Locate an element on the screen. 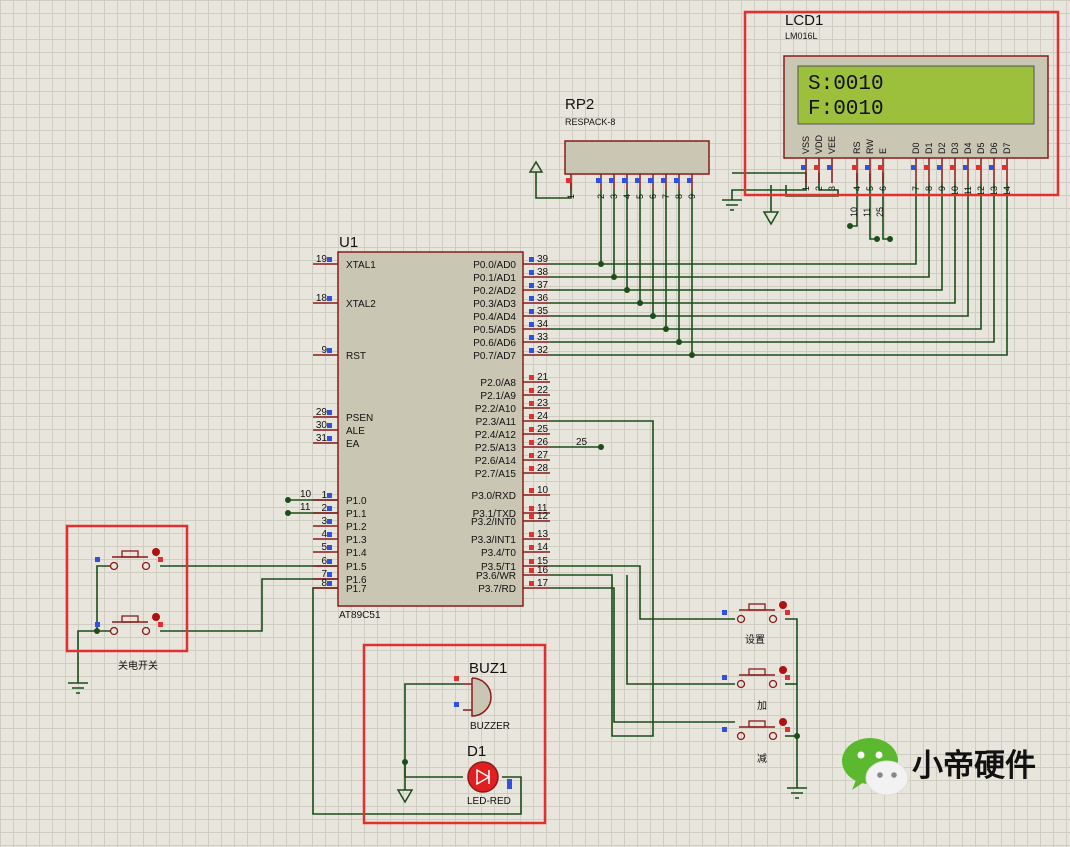 The height and width of the screenshot is (847, 1070). lcd-pin-number: 1 is located at coordinates (806, 188).